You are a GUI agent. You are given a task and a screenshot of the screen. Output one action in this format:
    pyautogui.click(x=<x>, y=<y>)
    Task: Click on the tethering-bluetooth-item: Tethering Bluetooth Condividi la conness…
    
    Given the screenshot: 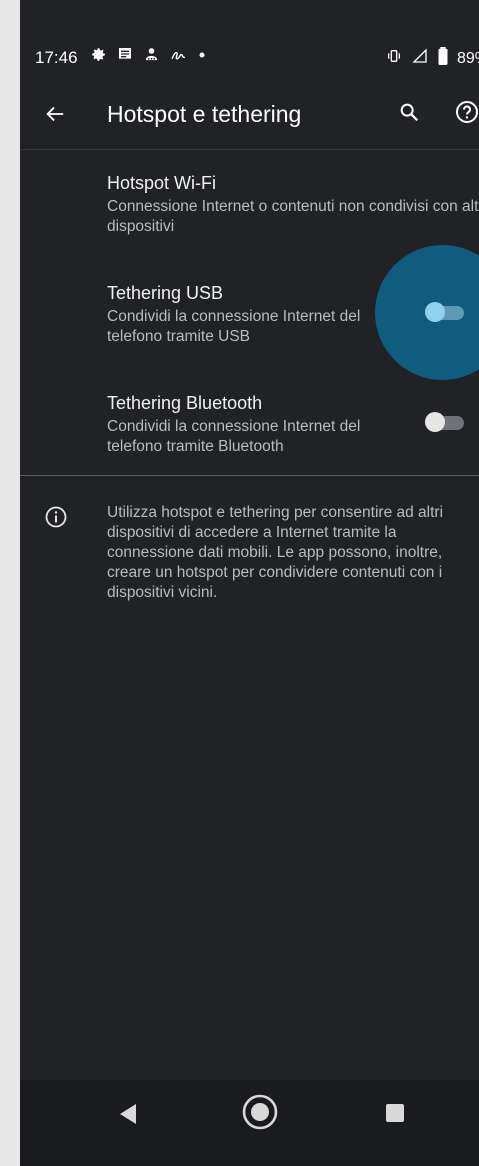 What is the action you would take?
    pyautogui.click(x=249, y=425)
    